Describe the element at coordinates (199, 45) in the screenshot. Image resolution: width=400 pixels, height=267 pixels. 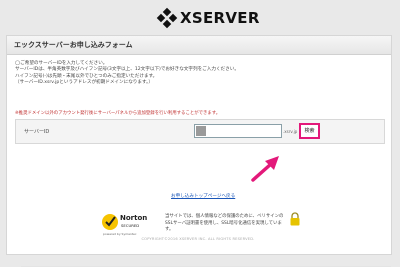
I see `panel-title-bar: エックスサーバーお申し込みフォーム` at that location.